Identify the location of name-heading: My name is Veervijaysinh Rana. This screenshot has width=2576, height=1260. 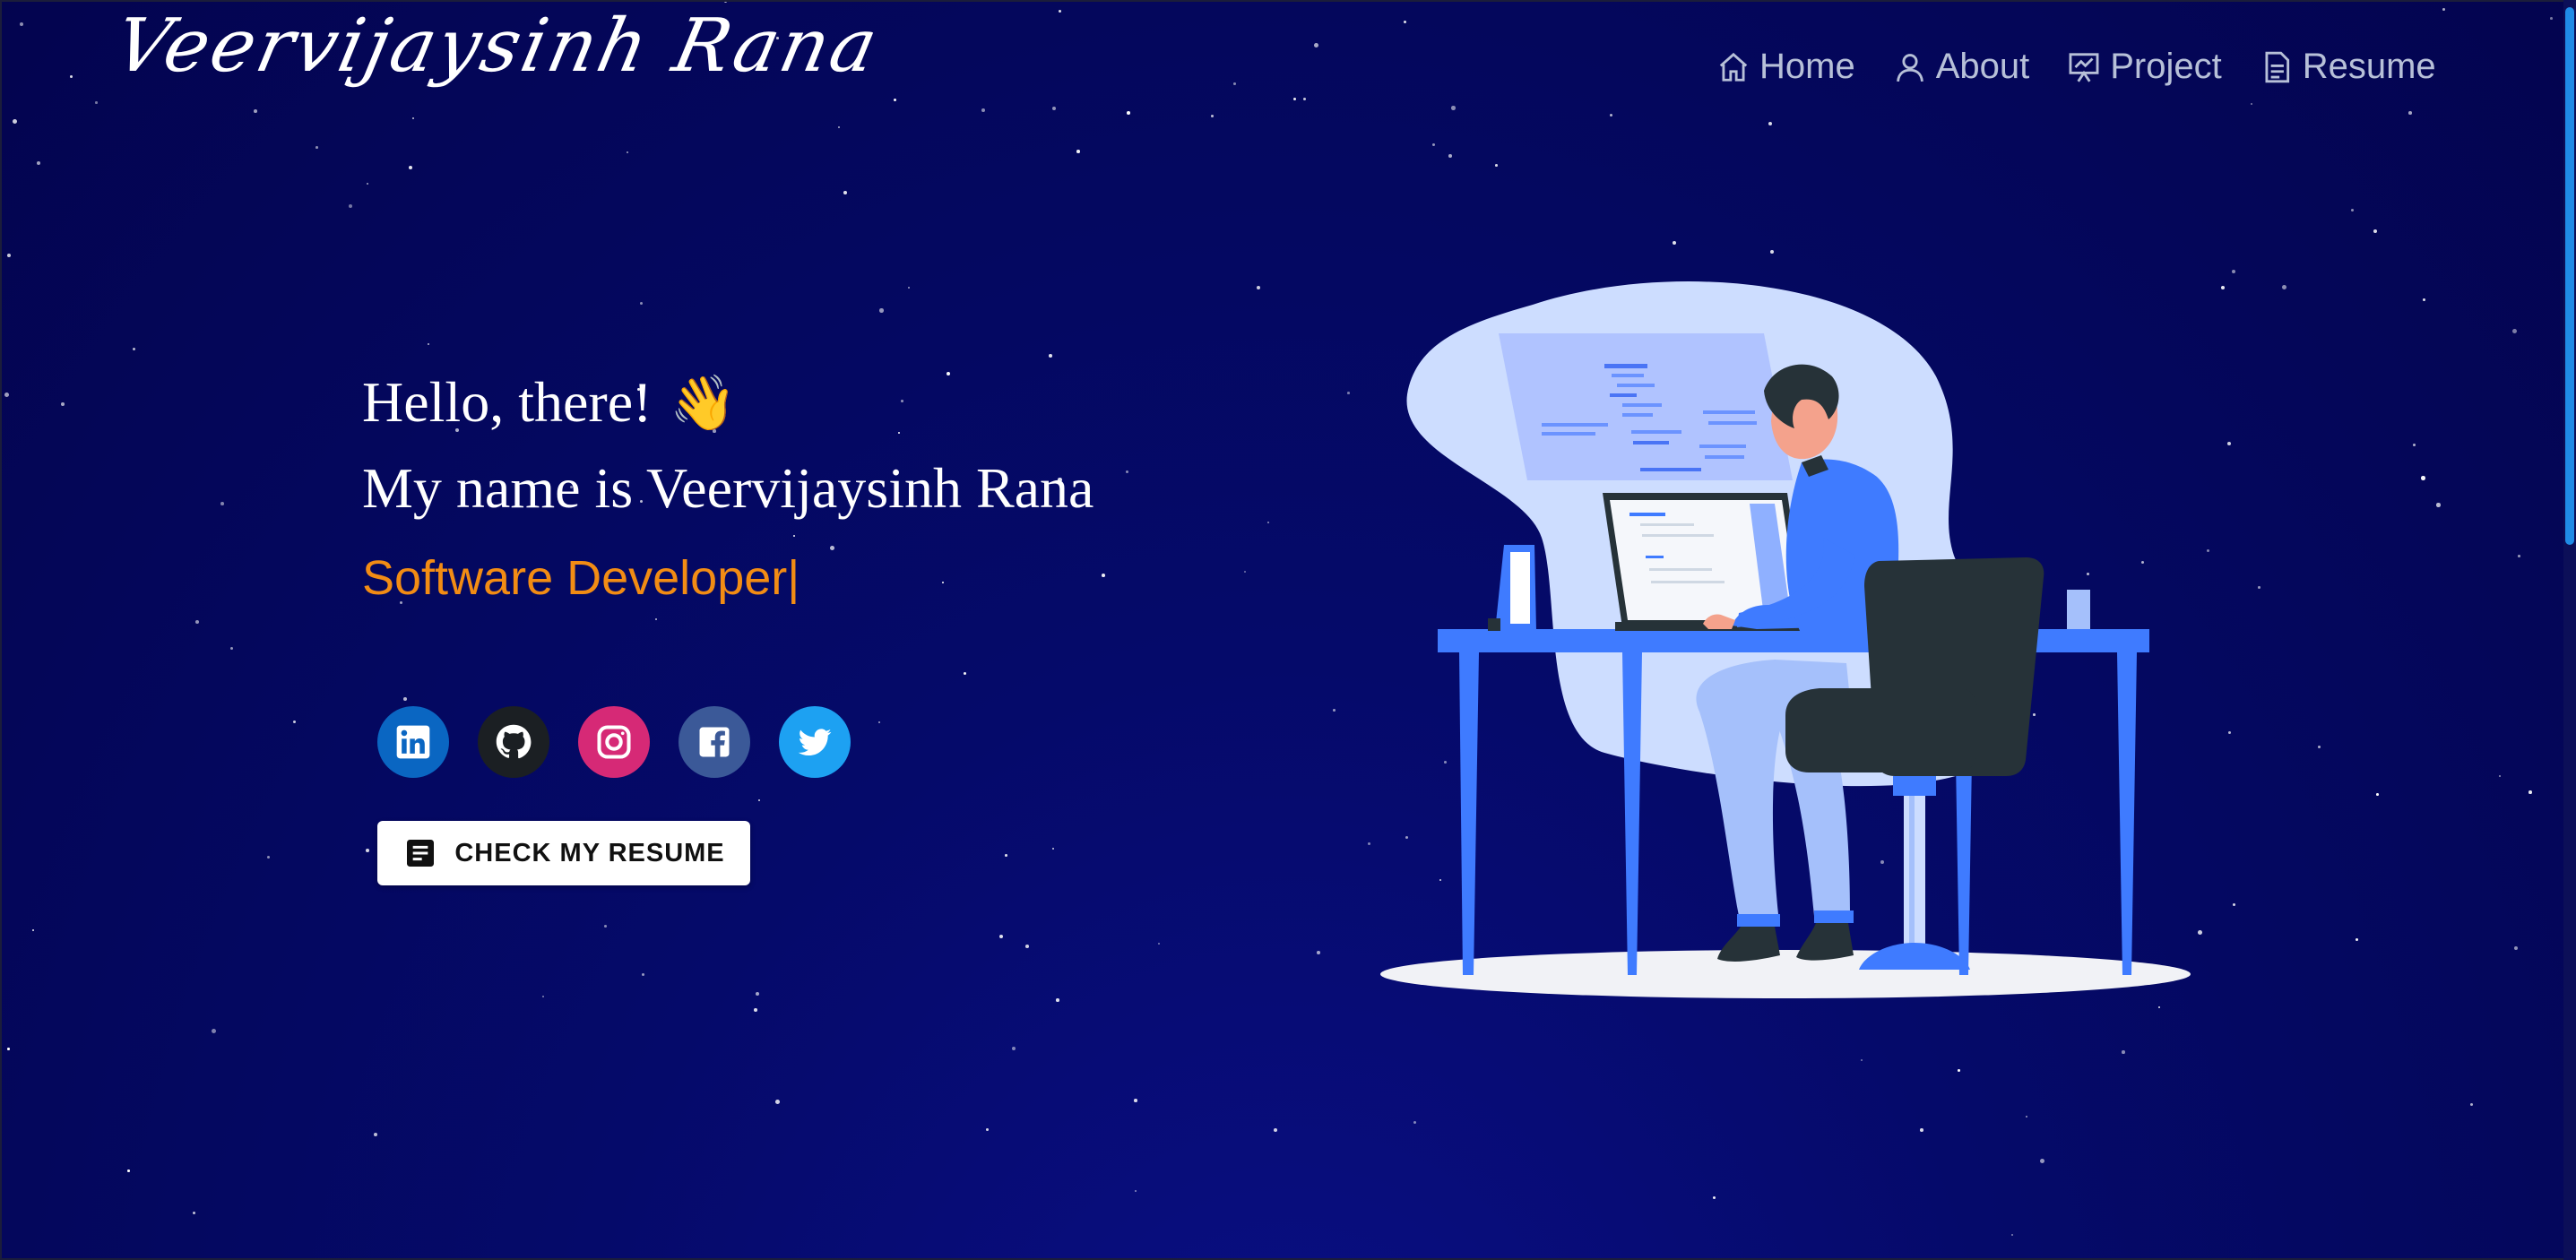
(728, 488).